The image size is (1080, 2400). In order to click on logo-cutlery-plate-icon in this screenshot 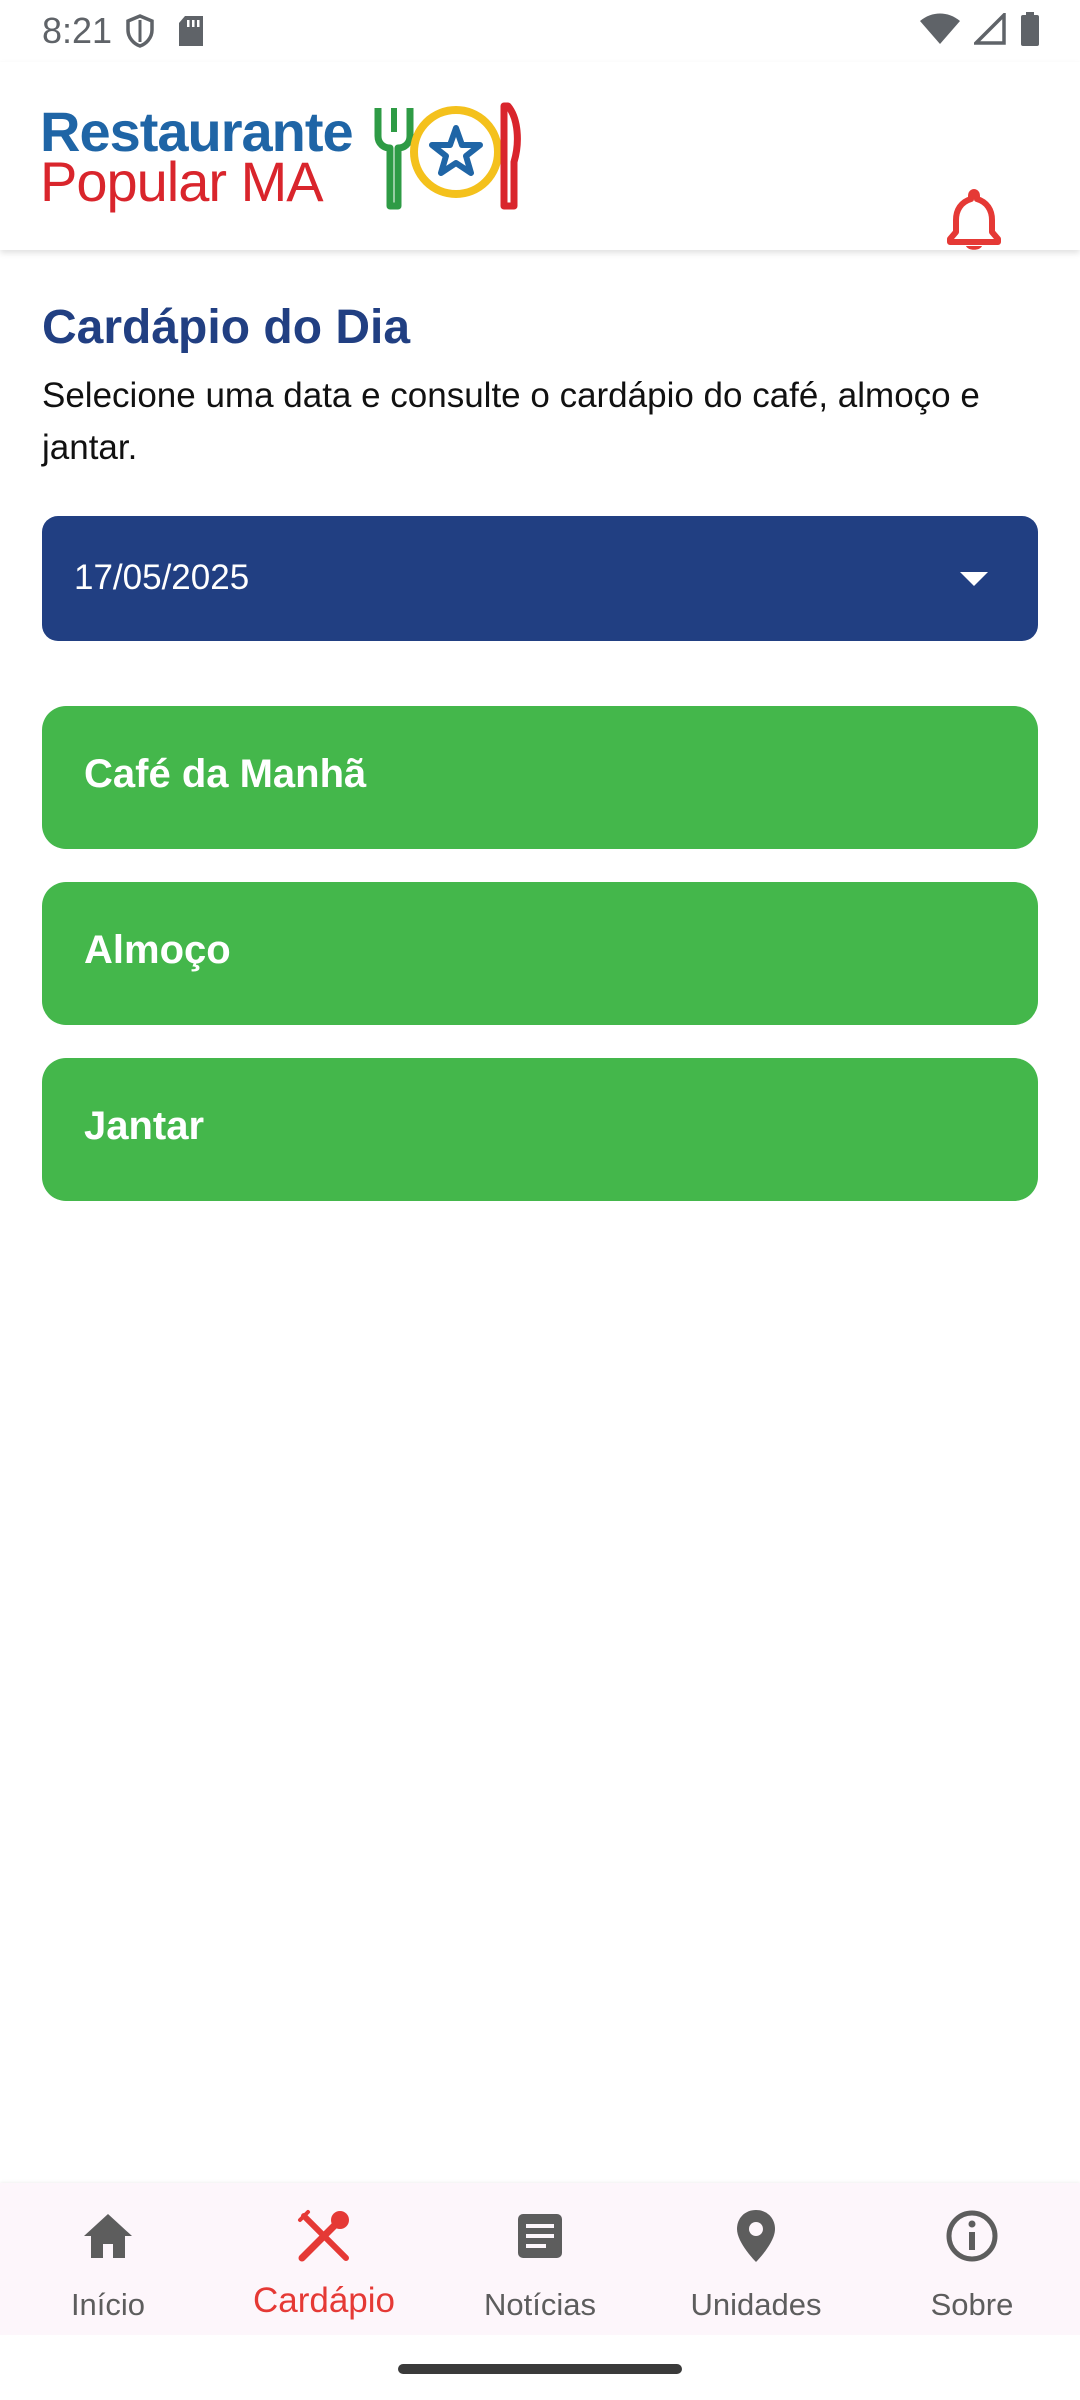, I will do `click(447, 156)`.